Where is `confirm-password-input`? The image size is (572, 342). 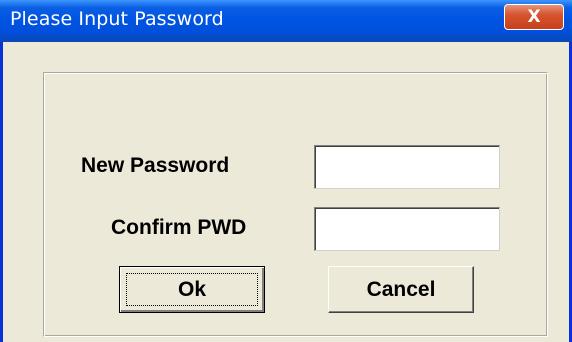
confirm-password-input is located at coordinates (407, 229).